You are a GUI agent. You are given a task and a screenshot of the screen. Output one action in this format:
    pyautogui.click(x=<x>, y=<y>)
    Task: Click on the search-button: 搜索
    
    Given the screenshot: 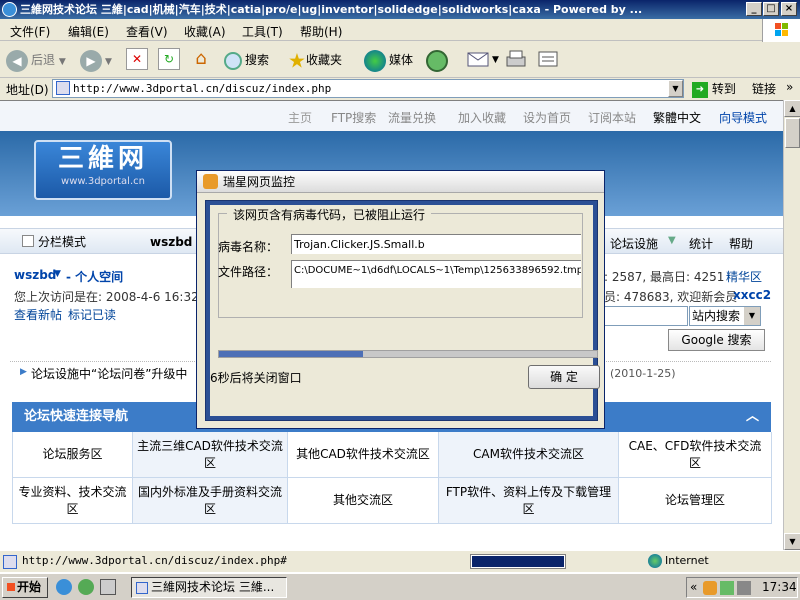 What is the action you would take?
    pyautogui.click(x=246, y=60)
    